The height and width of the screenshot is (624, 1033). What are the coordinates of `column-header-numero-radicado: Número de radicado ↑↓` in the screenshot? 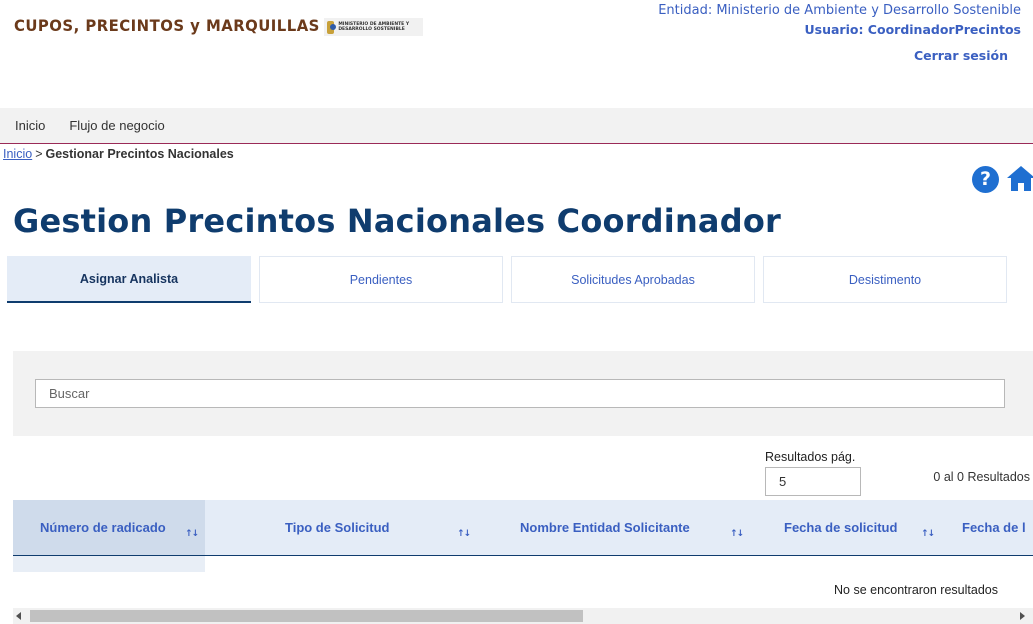 It's located at (109, 527).